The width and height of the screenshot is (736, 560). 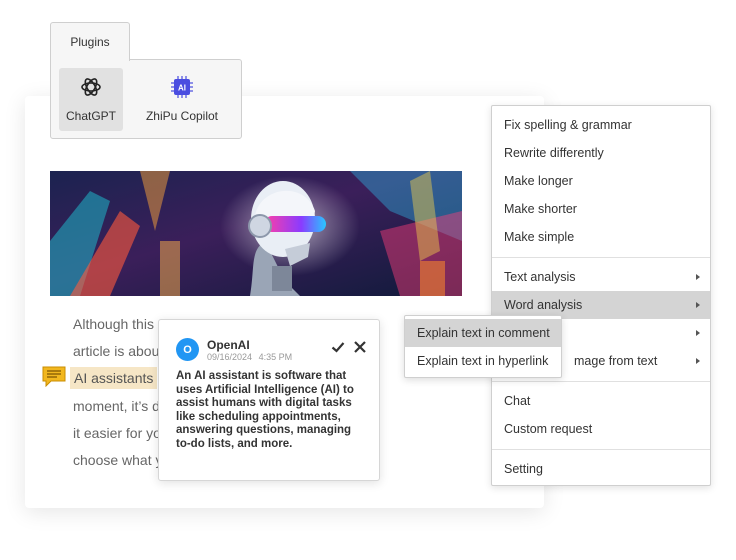 What do you see at coordinates (90, 116) in the screenshot?
I see `plugin-label: ChatGPT` at bounding box center [90, 116].